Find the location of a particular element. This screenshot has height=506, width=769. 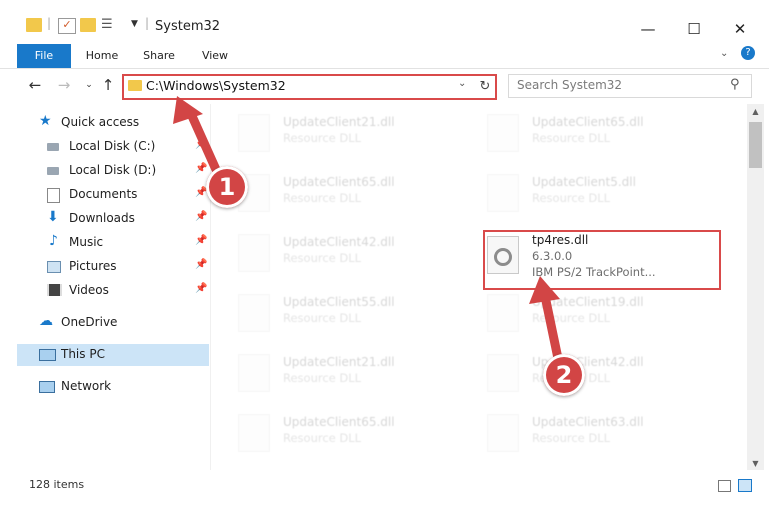

step-badge-1: 1 is located at coordinates (227, 187).